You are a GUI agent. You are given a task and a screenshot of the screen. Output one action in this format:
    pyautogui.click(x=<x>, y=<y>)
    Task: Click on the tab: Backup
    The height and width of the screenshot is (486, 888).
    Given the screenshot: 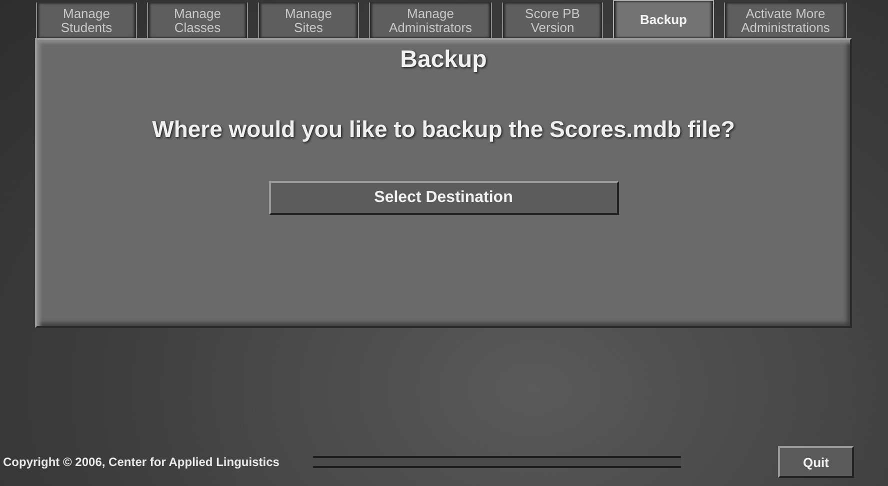 What is the action you would take?
    pyautogui.click(x=663, y=19)
    